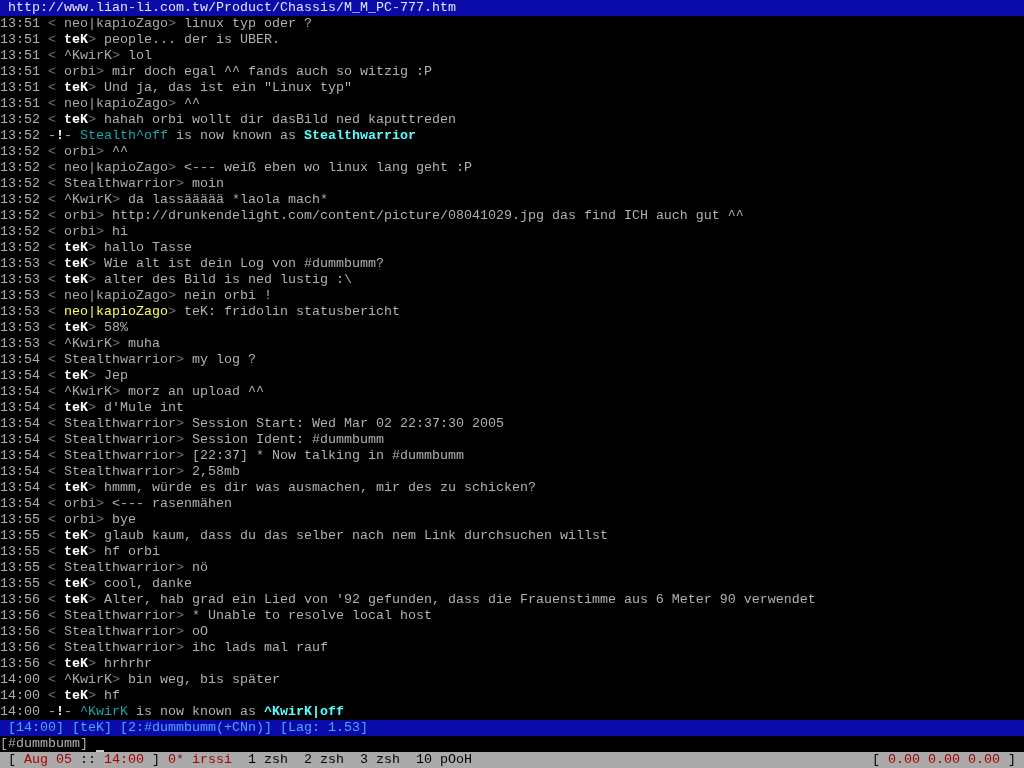 The image size is (1024, 768). What do you see at coordinates (268, 760) in the screenshot?
I see `window-tab: 1 zsh` at bounding box center [268, 760].